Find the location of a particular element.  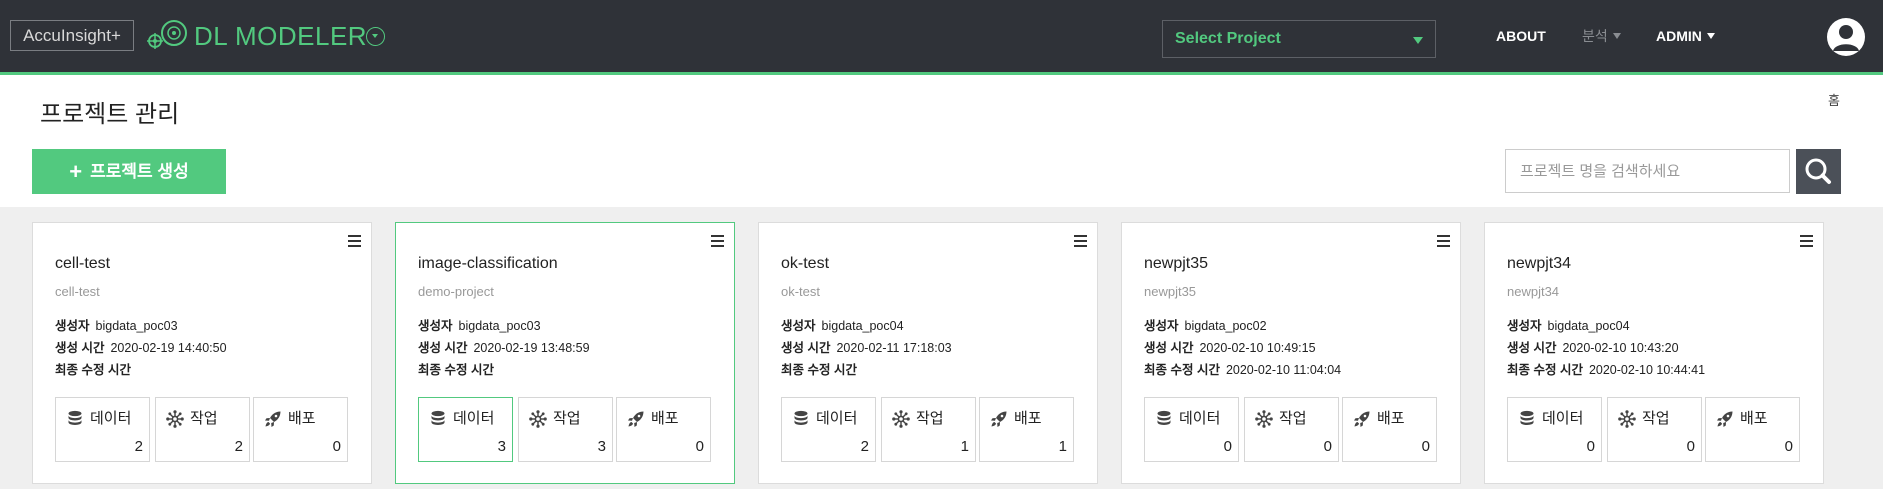

app-switch-chevron-icon is located at coordinates (375, 36).